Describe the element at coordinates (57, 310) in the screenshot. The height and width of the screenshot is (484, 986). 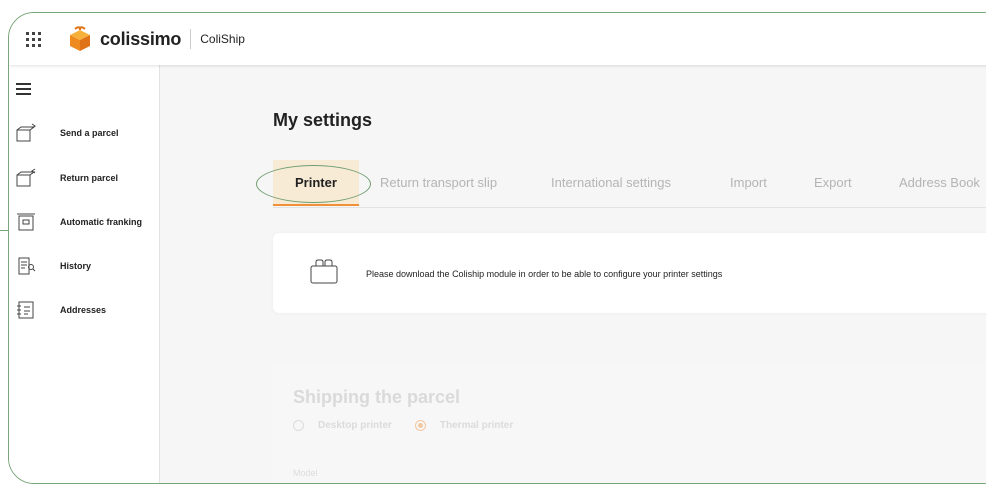
I see `sidebar-item-addresses: Addresses` at that location.